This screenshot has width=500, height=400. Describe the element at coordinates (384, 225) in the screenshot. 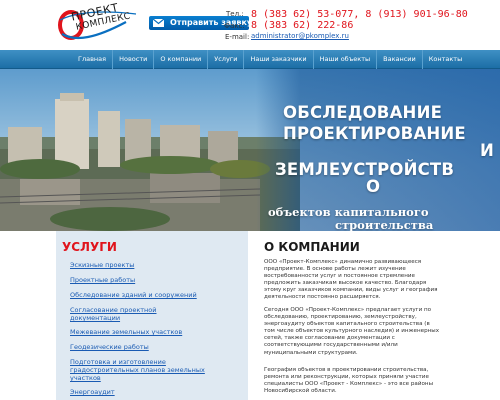

I see `hero-subtitle-line-2: строительства` at that location.